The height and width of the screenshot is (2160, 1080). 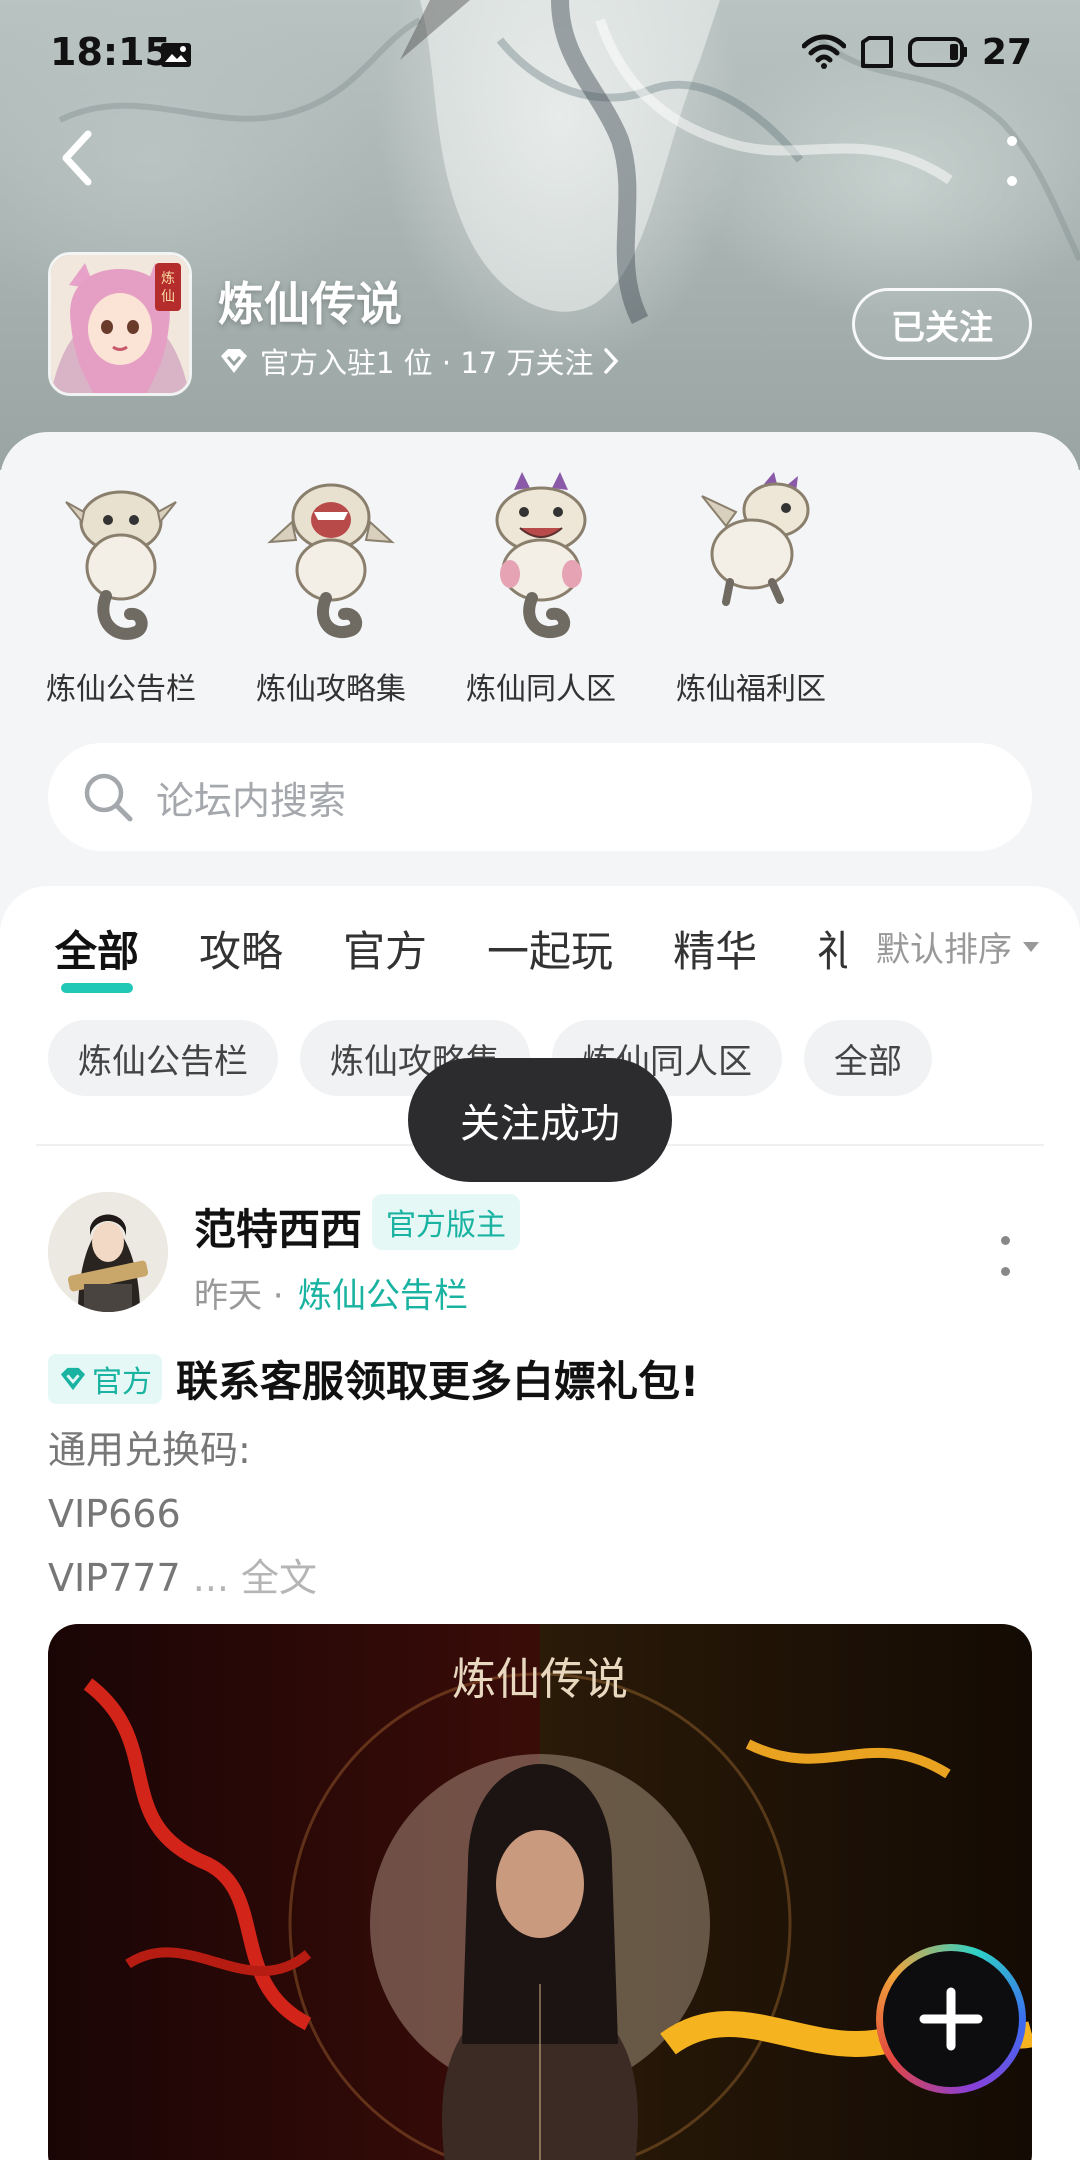 What do you see at coordinates (168, 297) in the screenshot?
I see `svg-text: 仙` at bounding box center [168, 297].